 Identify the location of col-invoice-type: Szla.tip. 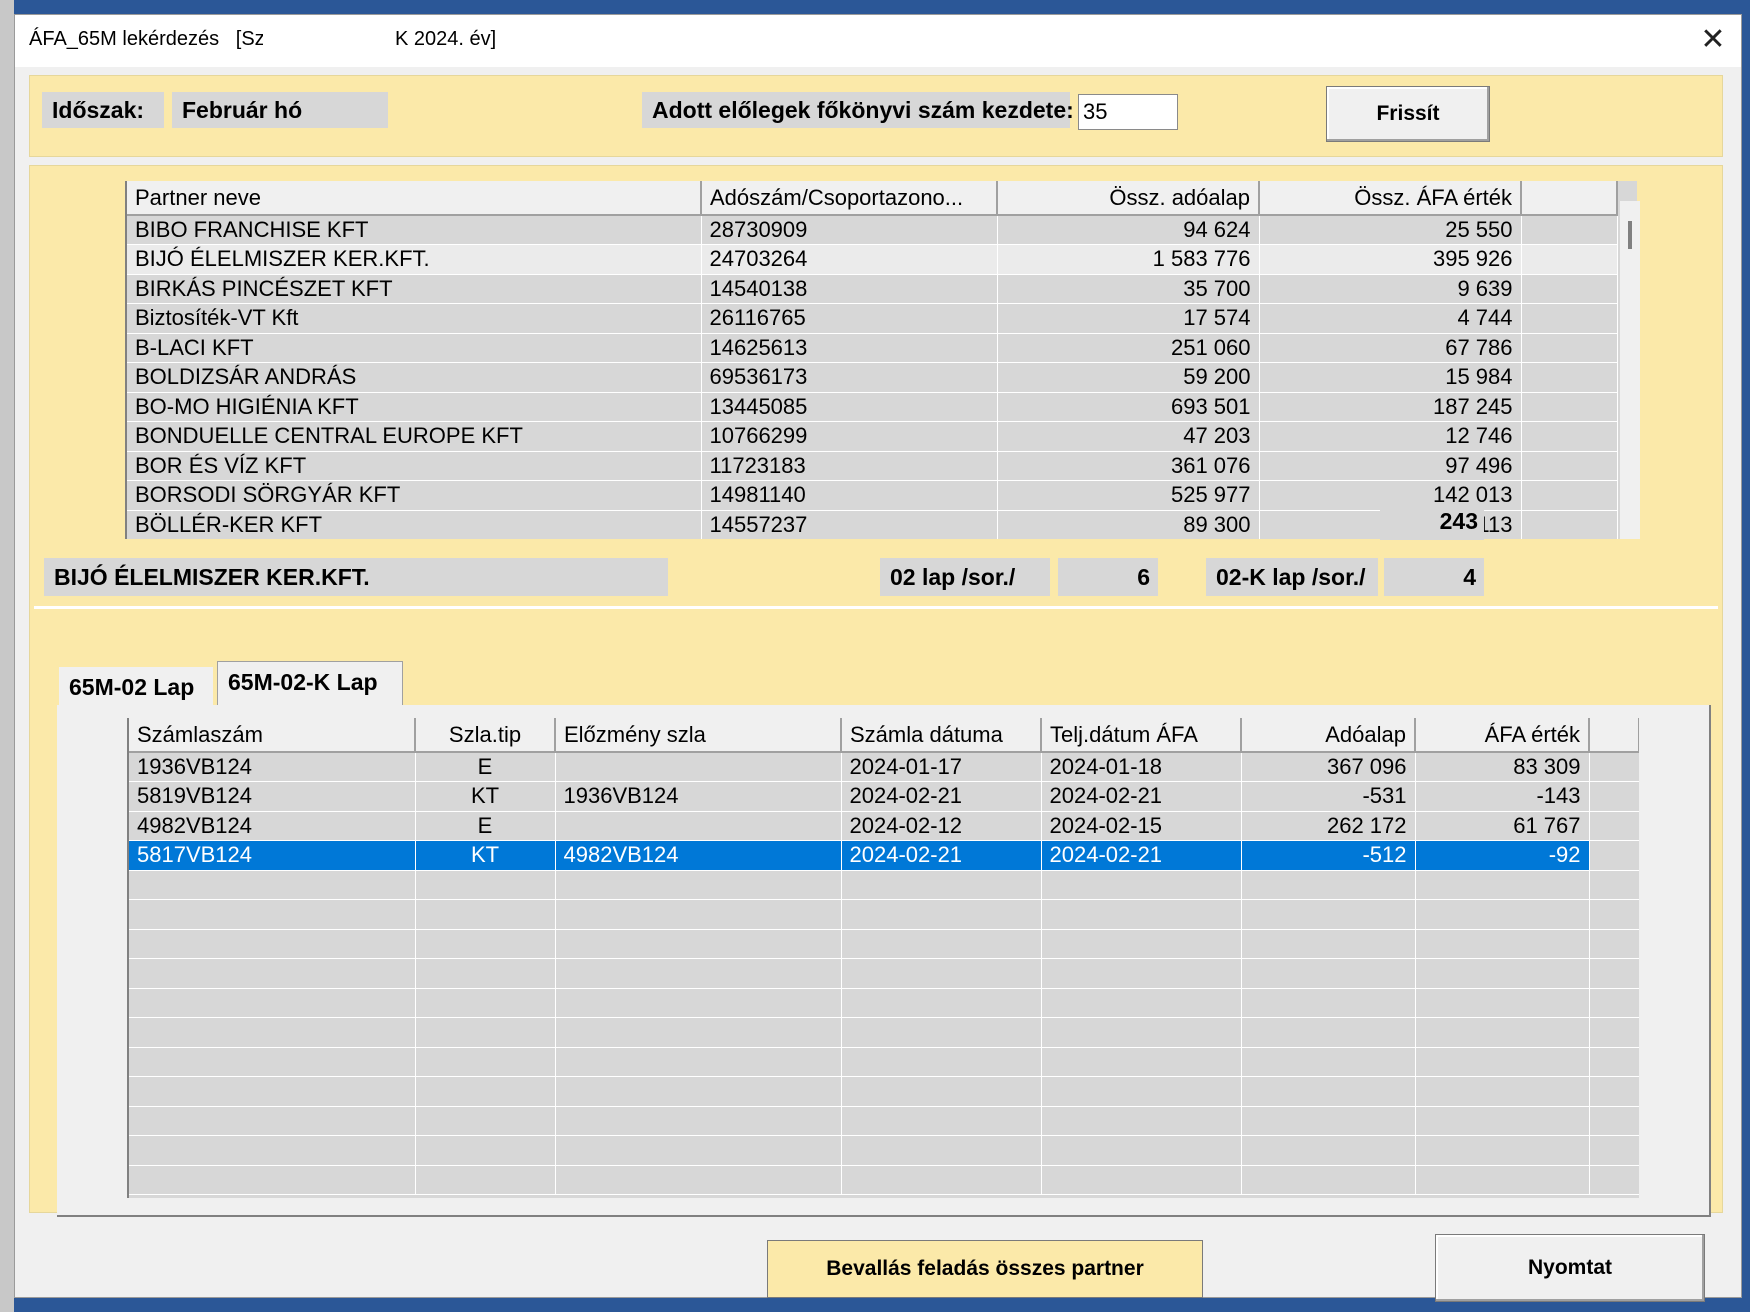
(485, 735).